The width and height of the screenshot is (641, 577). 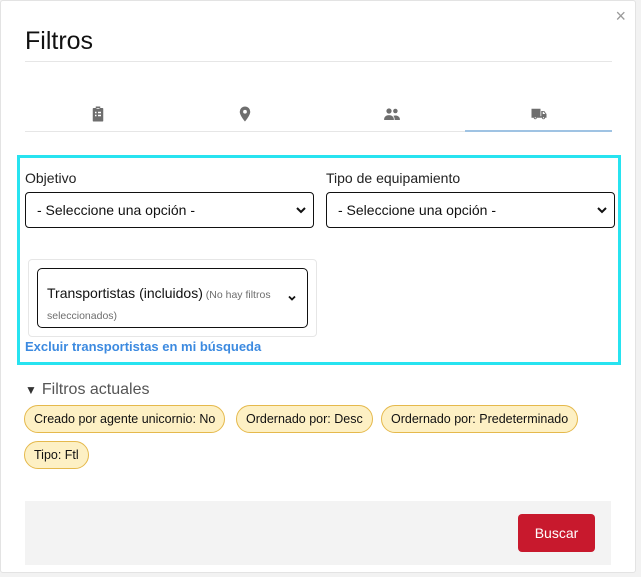 I want to click on tipo-equipamiento-select: - Seleccione una opción -, so click(x=470, y=210).